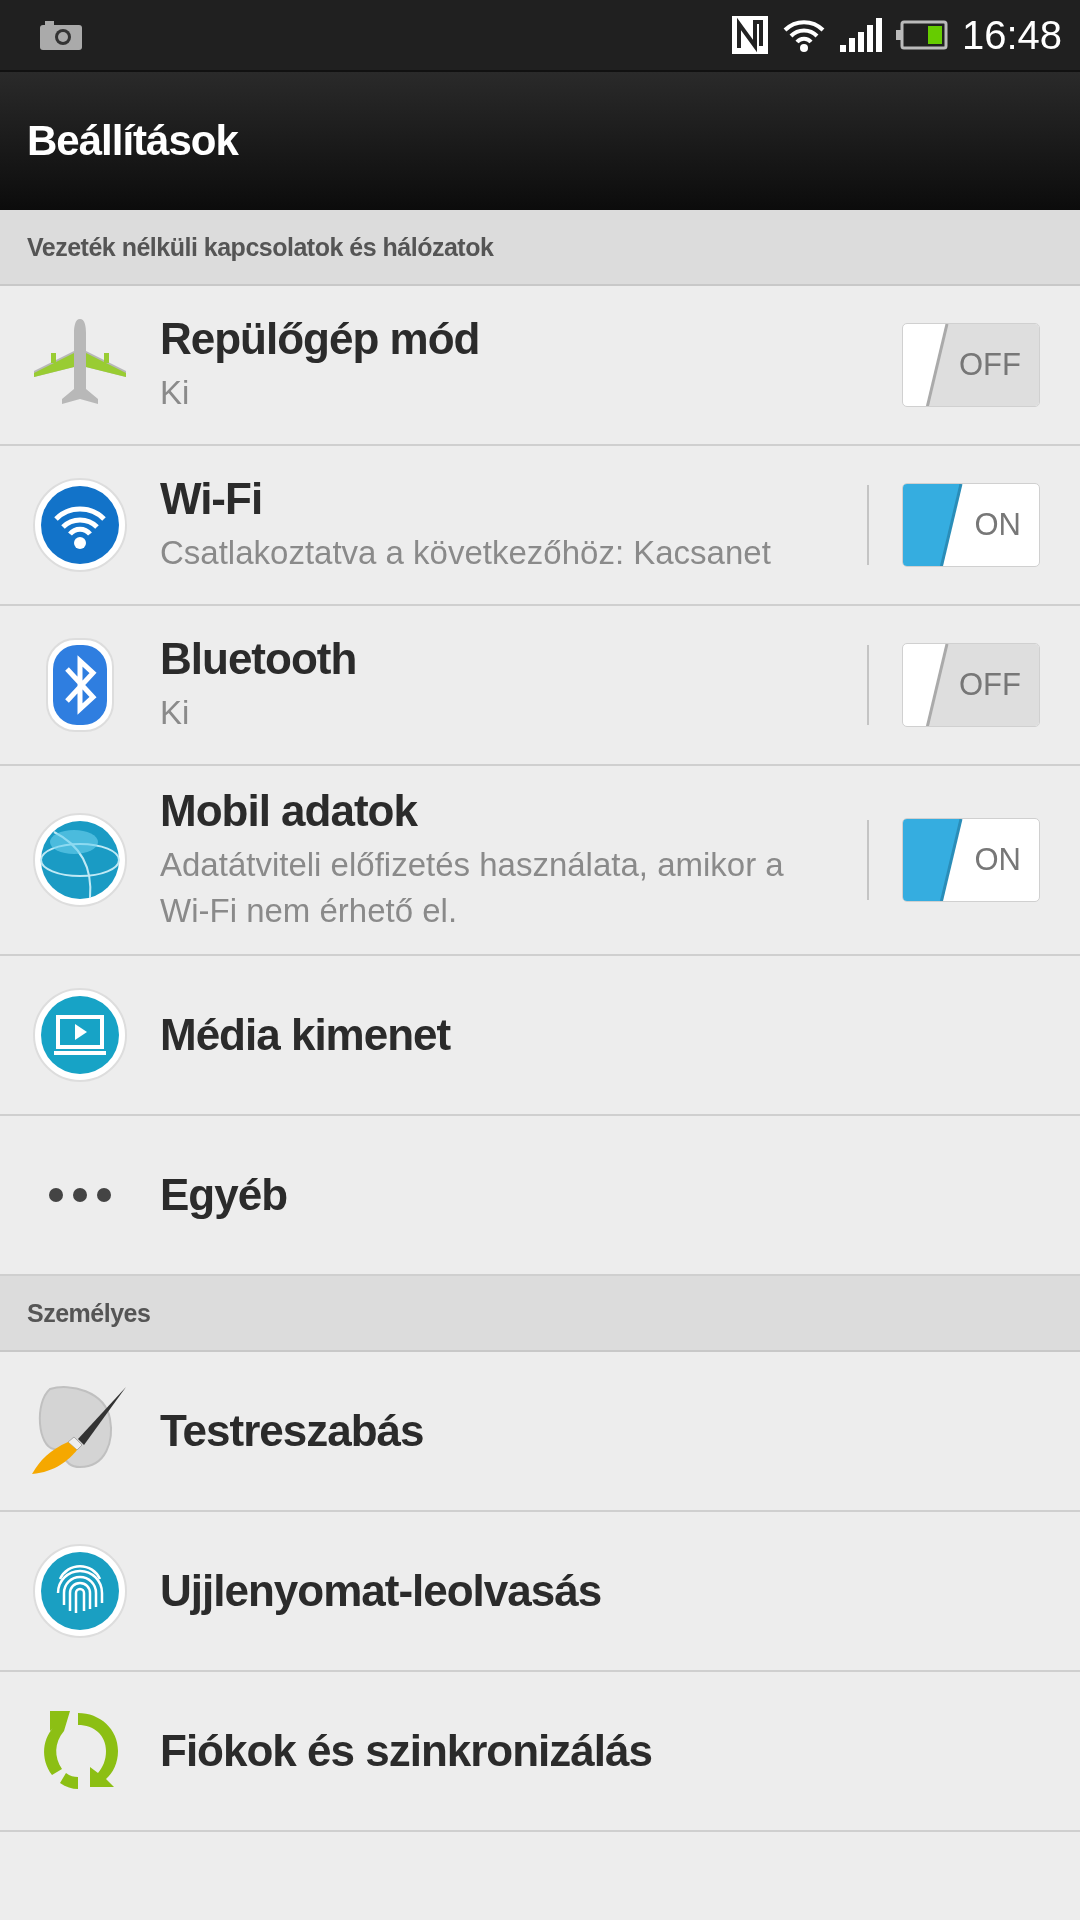 The height and width of the screenshot is (1920, 1080). Describe the element at coordinates (320, 339) in the screenshot. I see `setting-title: Repülőgép mód` at that location.